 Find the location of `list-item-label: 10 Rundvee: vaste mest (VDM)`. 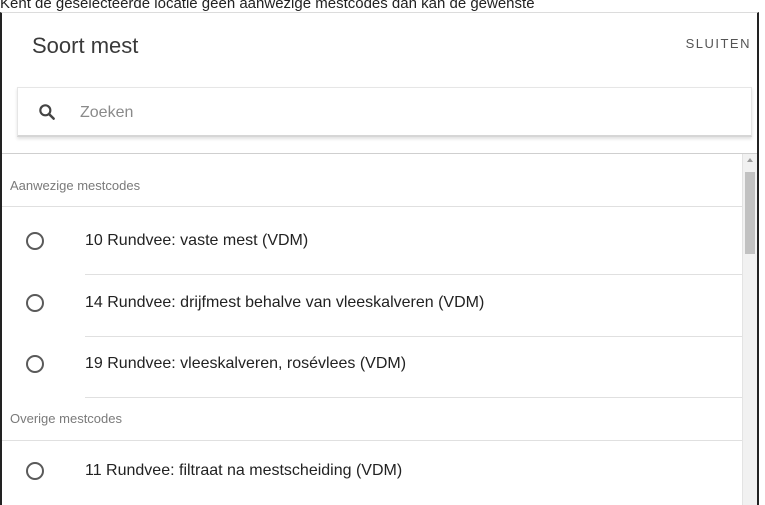

list-item-label: 10 Rundvee: vaste mest (VDM) is located at coordinates (197, 240).